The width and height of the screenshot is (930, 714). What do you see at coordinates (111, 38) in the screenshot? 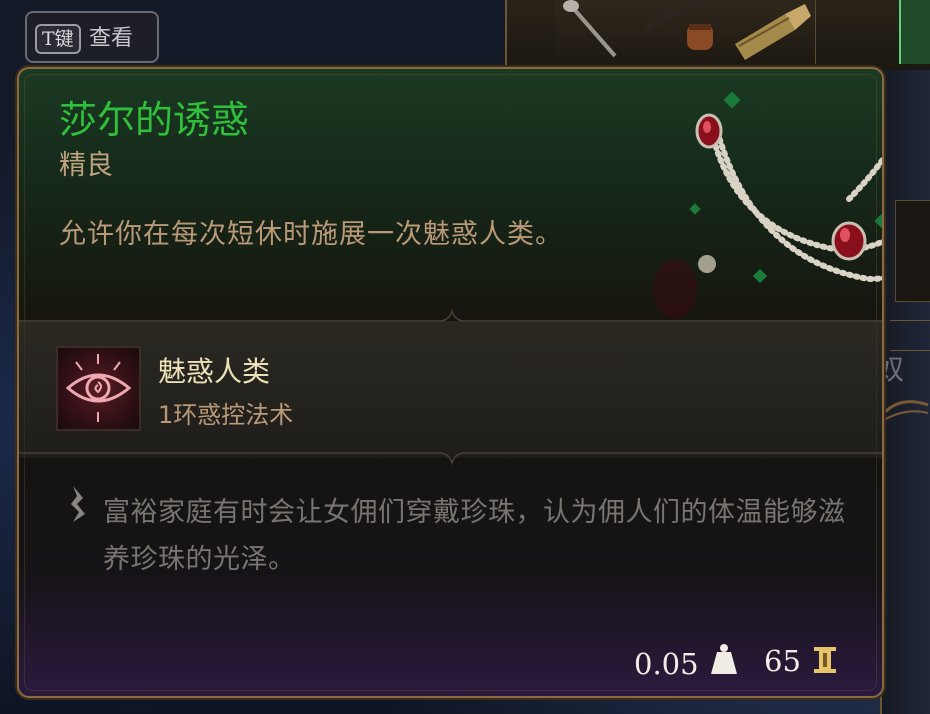
I see `inspect-label: 查看` at bounding box center [111, 38].